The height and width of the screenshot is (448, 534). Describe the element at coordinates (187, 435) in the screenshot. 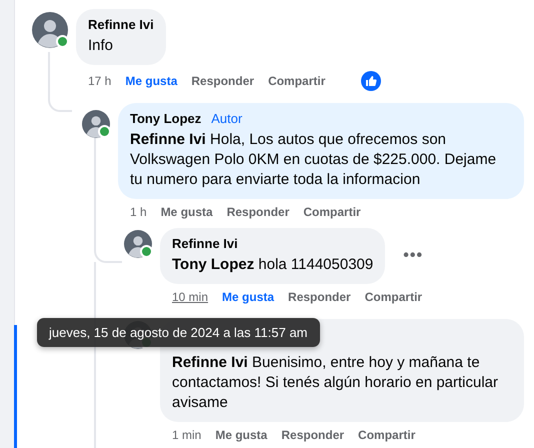

I see `comment-time: 1 min` at that location.